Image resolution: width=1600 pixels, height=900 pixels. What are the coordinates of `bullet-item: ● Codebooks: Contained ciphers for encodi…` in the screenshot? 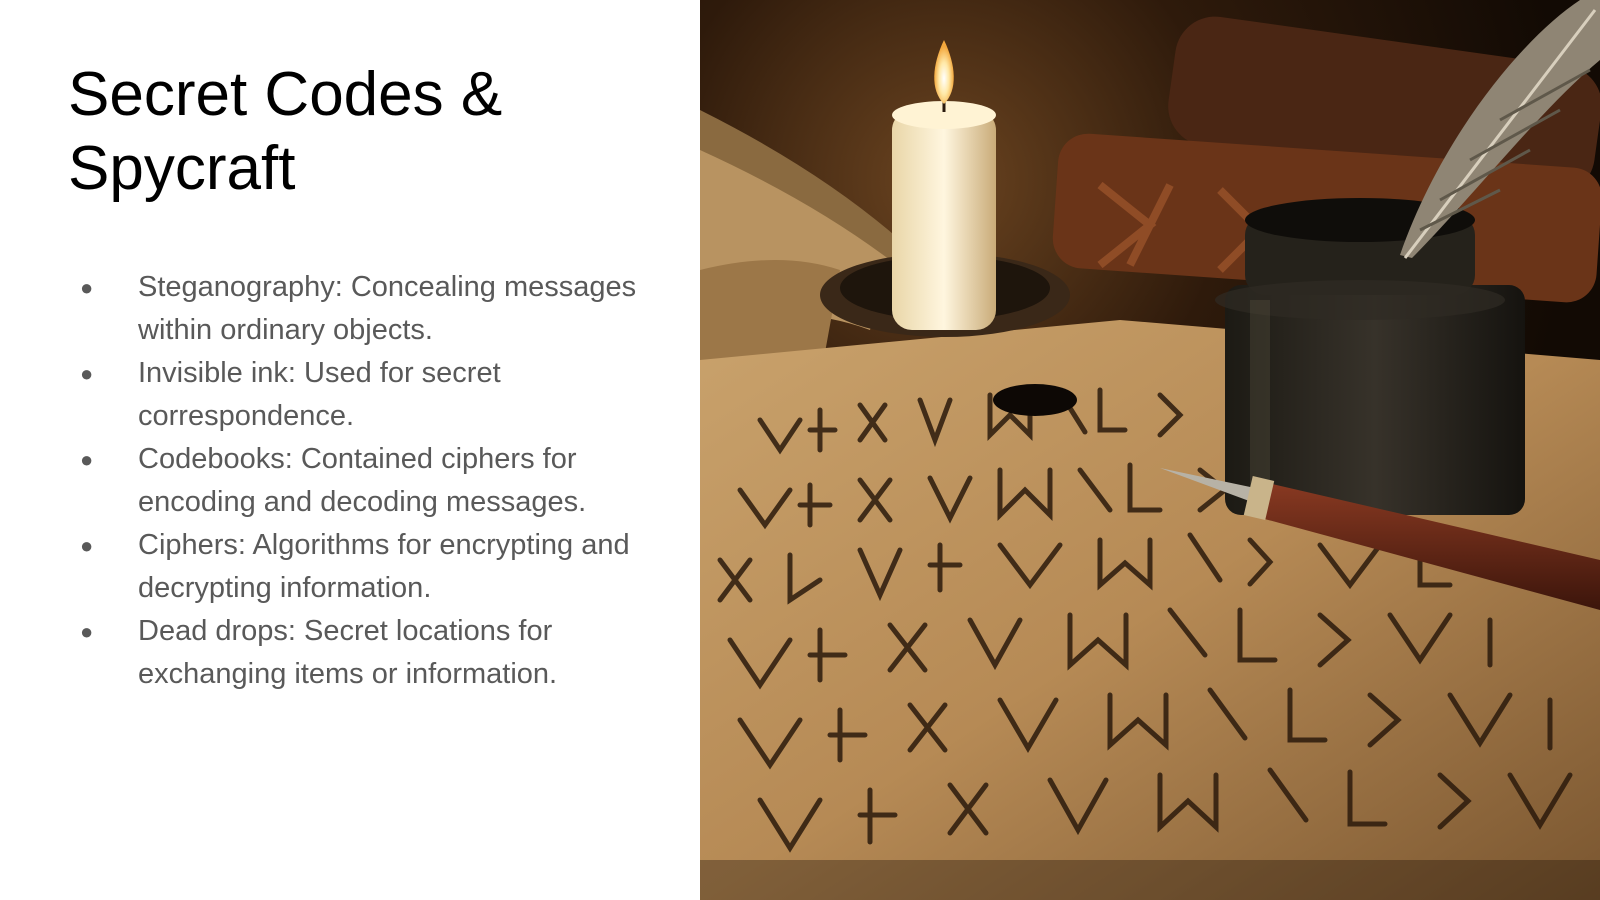 It's located at (360, 481).